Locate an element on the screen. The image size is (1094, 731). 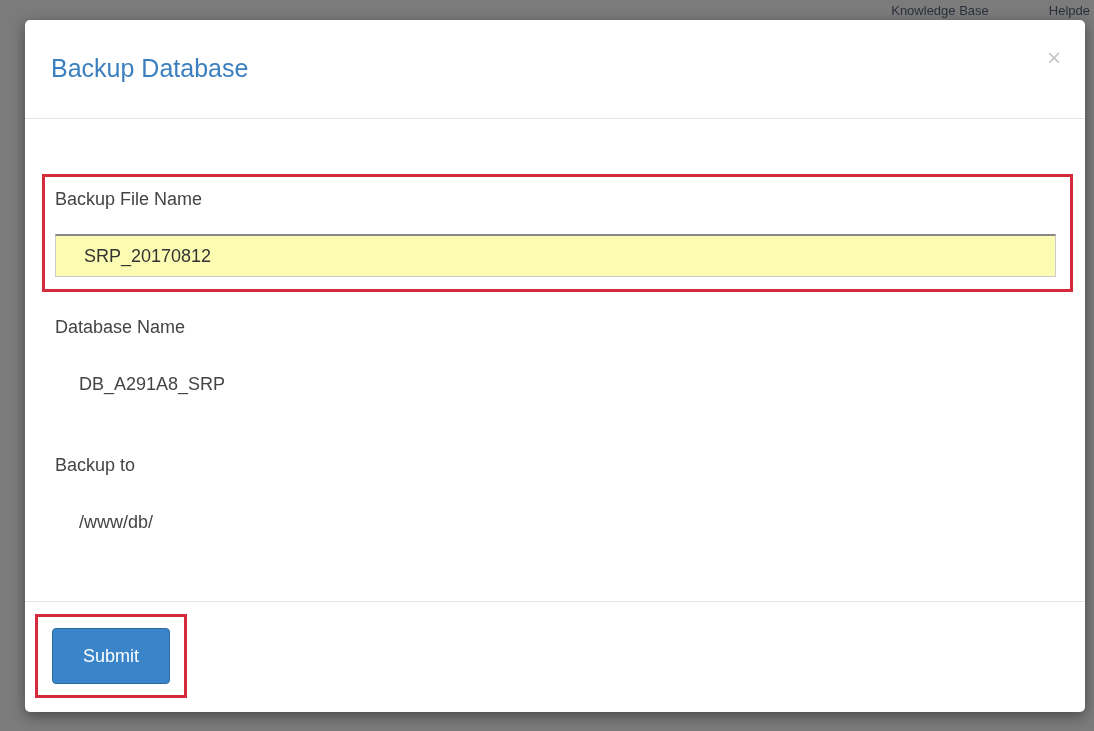
submit-button: Submit is located at coordinates (111, 656).